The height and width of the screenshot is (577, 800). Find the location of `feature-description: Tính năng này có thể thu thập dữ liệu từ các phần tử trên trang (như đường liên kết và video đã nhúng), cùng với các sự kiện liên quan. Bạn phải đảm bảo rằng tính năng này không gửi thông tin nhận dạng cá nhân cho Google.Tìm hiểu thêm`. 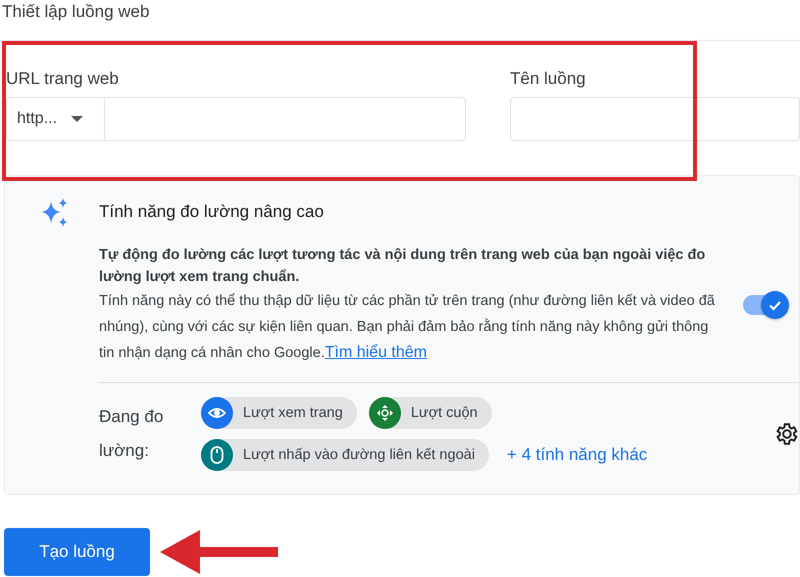

feature-description: Tính năng này có thể thu thập dữ liệu từ các phần tử trên trang (như đường liên kết và video đã nhúng), cùng với các sự kiện liên quan. Bạn phải đảm bảo rằng tính năng này không gửi thông tin nhận dạng cá nhân cho Google.Tìm hiểu thêm is located at coordinates (407, 327).